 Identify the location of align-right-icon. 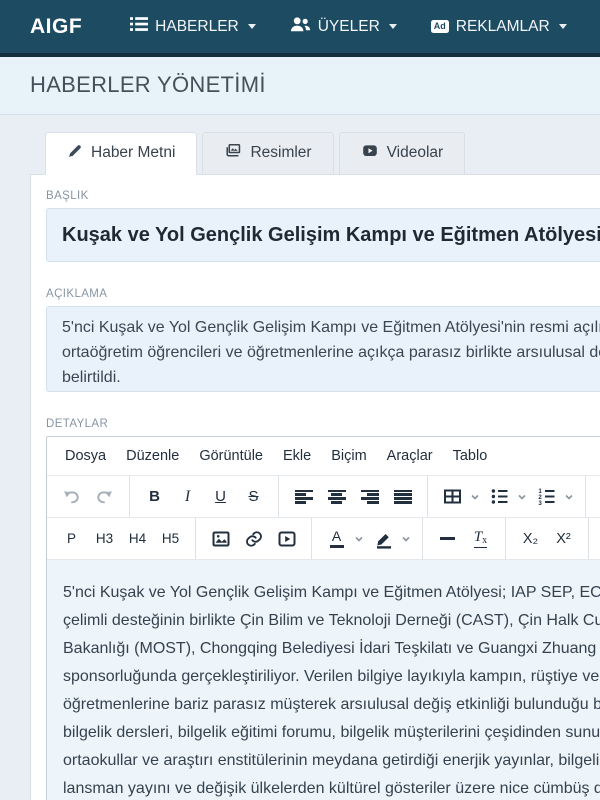
(369, 497).